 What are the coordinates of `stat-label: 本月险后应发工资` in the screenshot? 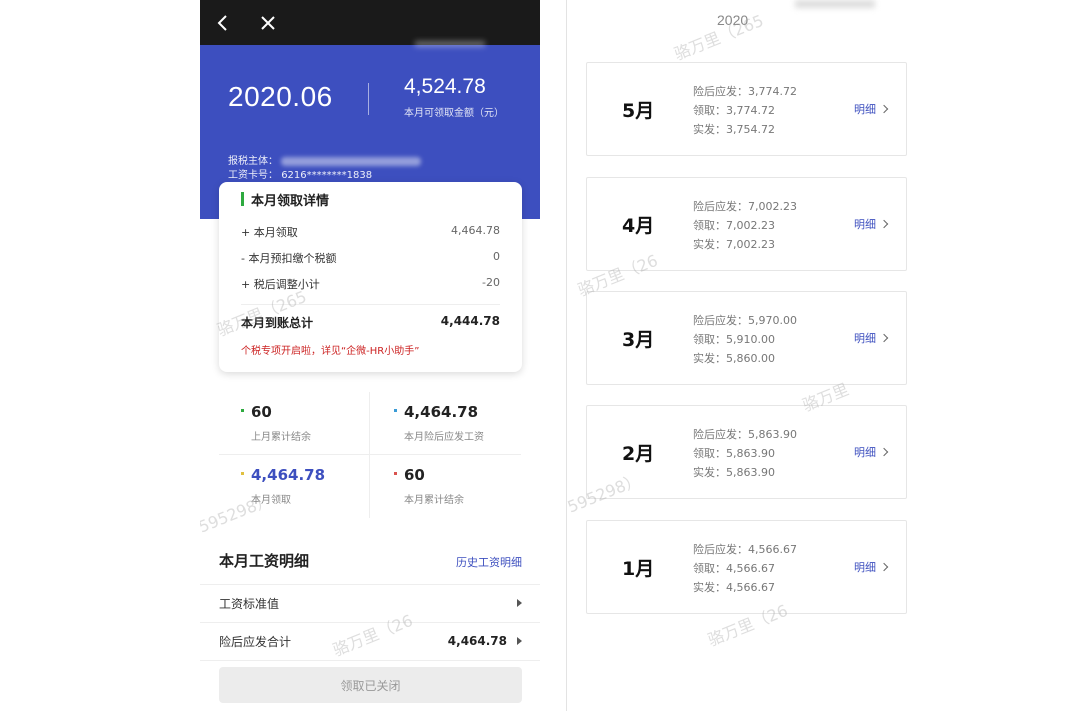 It's located at (444, 437).